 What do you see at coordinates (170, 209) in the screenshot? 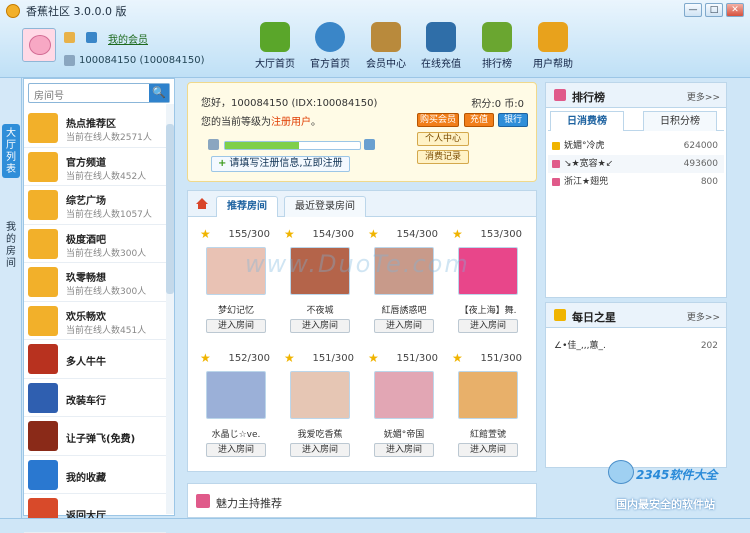
I see `scroll-thumb` at bounding box center [170, 209].